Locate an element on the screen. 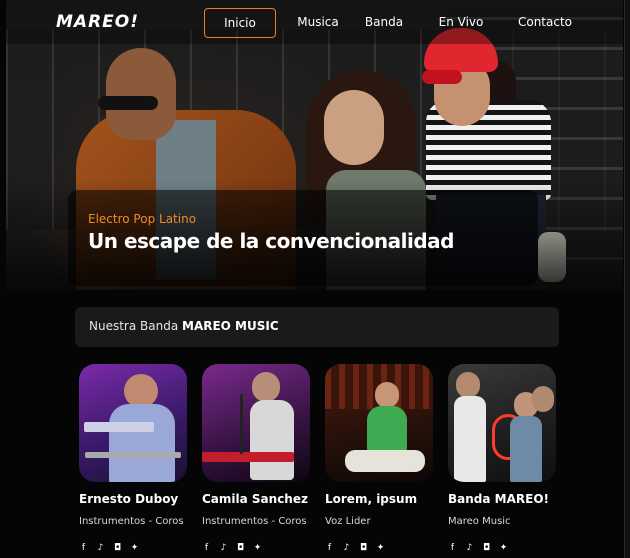  hero-title: Un escape de la convencionalidad is located at coordinates (271, 241).